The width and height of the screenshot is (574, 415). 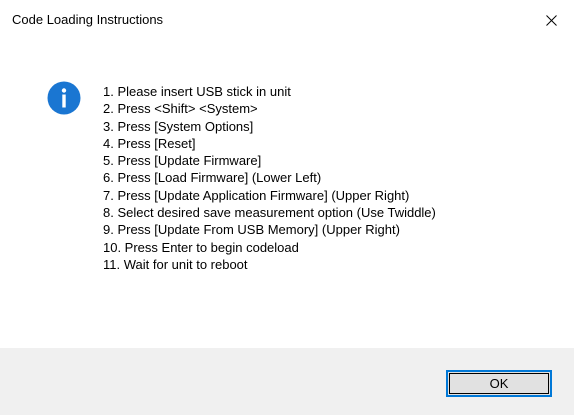 What do you see at coordinates (182, 161) in the screenshot?
I see `message-line: 5. Press [Update Firmware]` at bounding box center [182, 161].